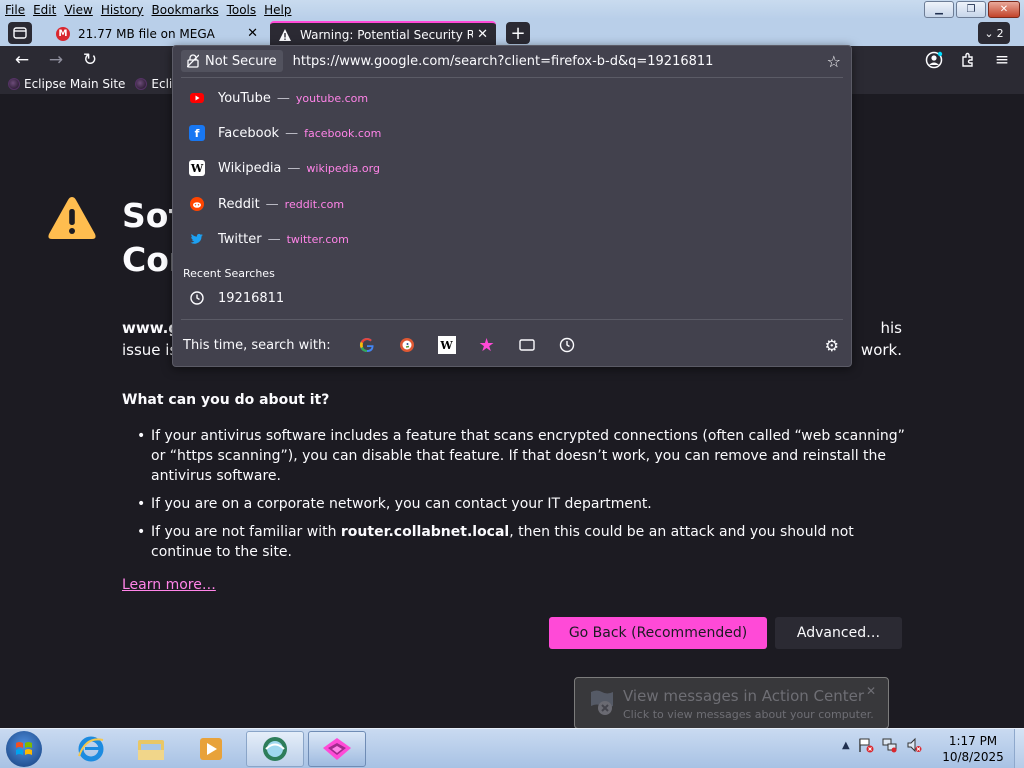 The image size is (1024, 768). I want to click on forward-button: →, so click(56, 60).